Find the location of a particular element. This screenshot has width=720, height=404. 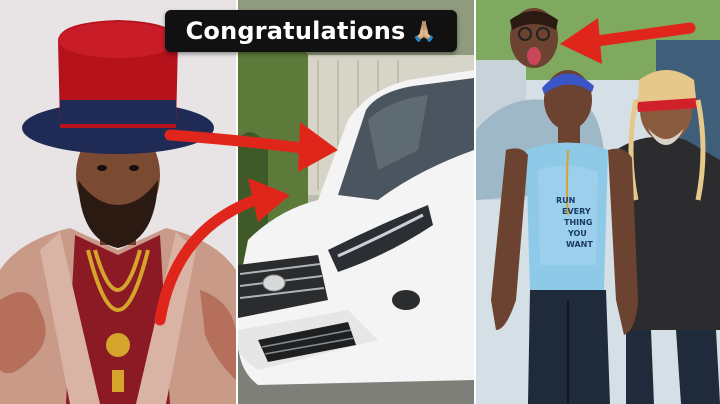

shirt-text-3: THING is located at coordinates (578, 222).